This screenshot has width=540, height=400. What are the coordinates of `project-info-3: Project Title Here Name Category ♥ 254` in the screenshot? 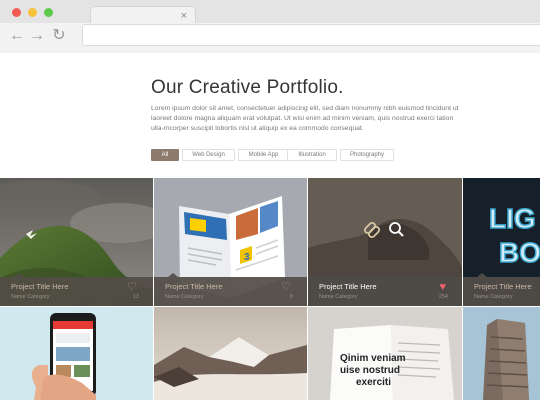 It's located at (385, 291).